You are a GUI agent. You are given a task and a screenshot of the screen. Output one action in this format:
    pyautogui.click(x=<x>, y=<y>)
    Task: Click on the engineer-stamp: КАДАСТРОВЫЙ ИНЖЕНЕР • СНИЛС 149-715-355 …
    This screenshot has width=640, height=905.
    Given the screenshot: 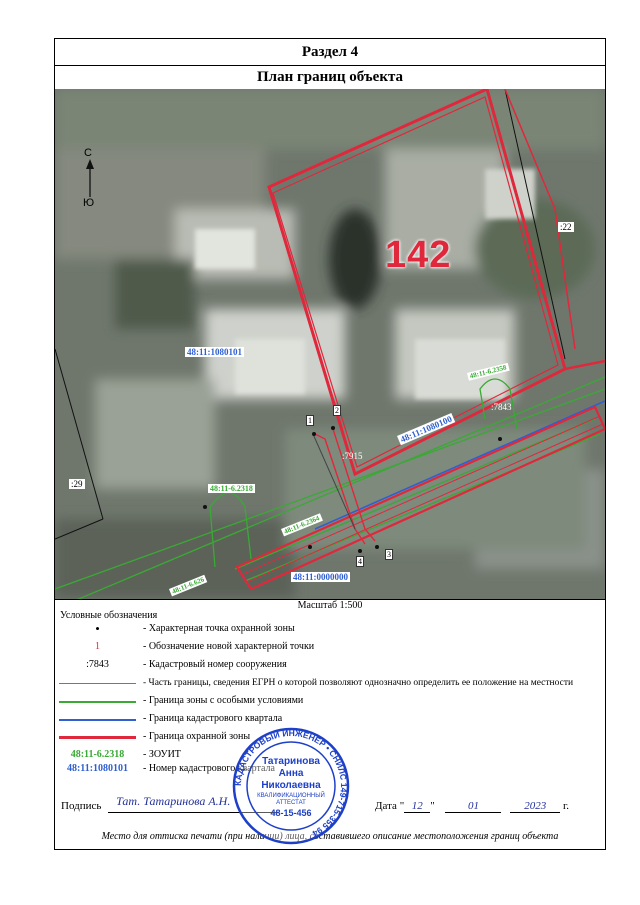 What is the action you would take?
    pyautogui.click(x=291, y=786)
    